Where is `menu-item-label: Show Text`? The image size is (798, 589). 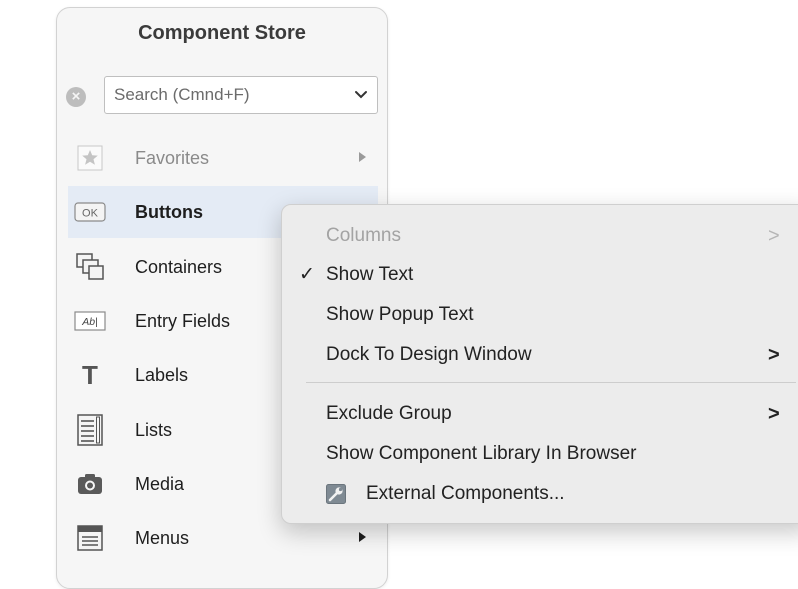
menu-item-label: Show Text is located at coordinates (370, 274).